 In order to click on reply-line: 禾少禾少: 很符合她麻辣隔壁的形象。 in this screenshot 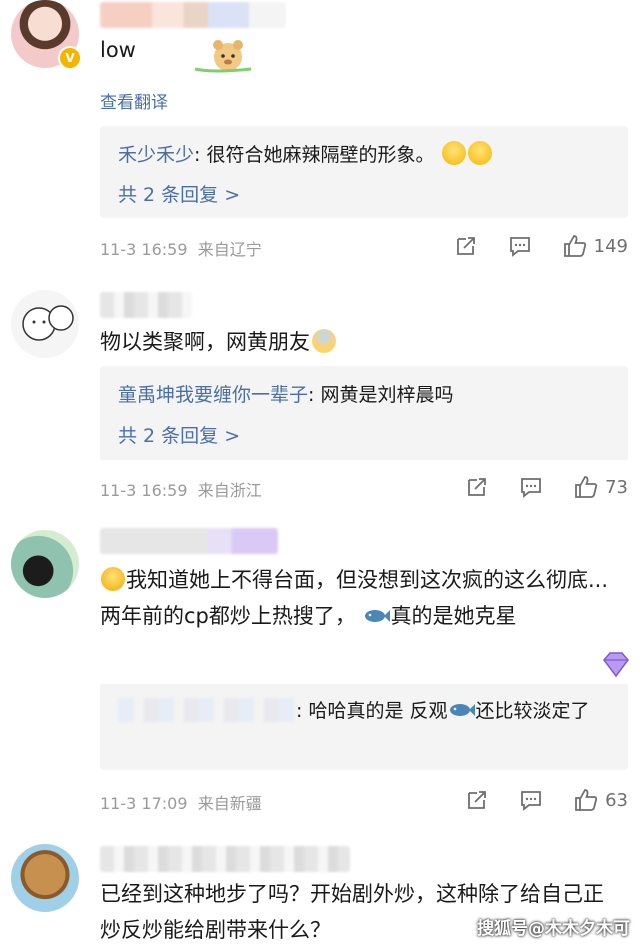, I will do `click(366, 155)`.